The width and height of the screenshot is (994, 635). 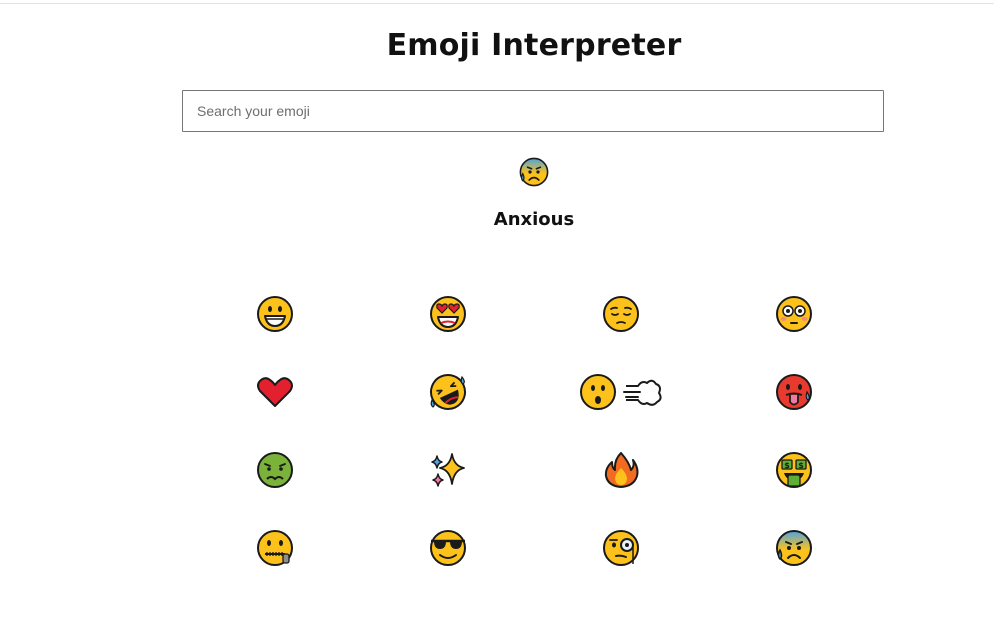 What do you see at coordinates (534, 219) in the screenshot?
I see `emoji-meaning: Anxious` at bounding box center [534, 219].